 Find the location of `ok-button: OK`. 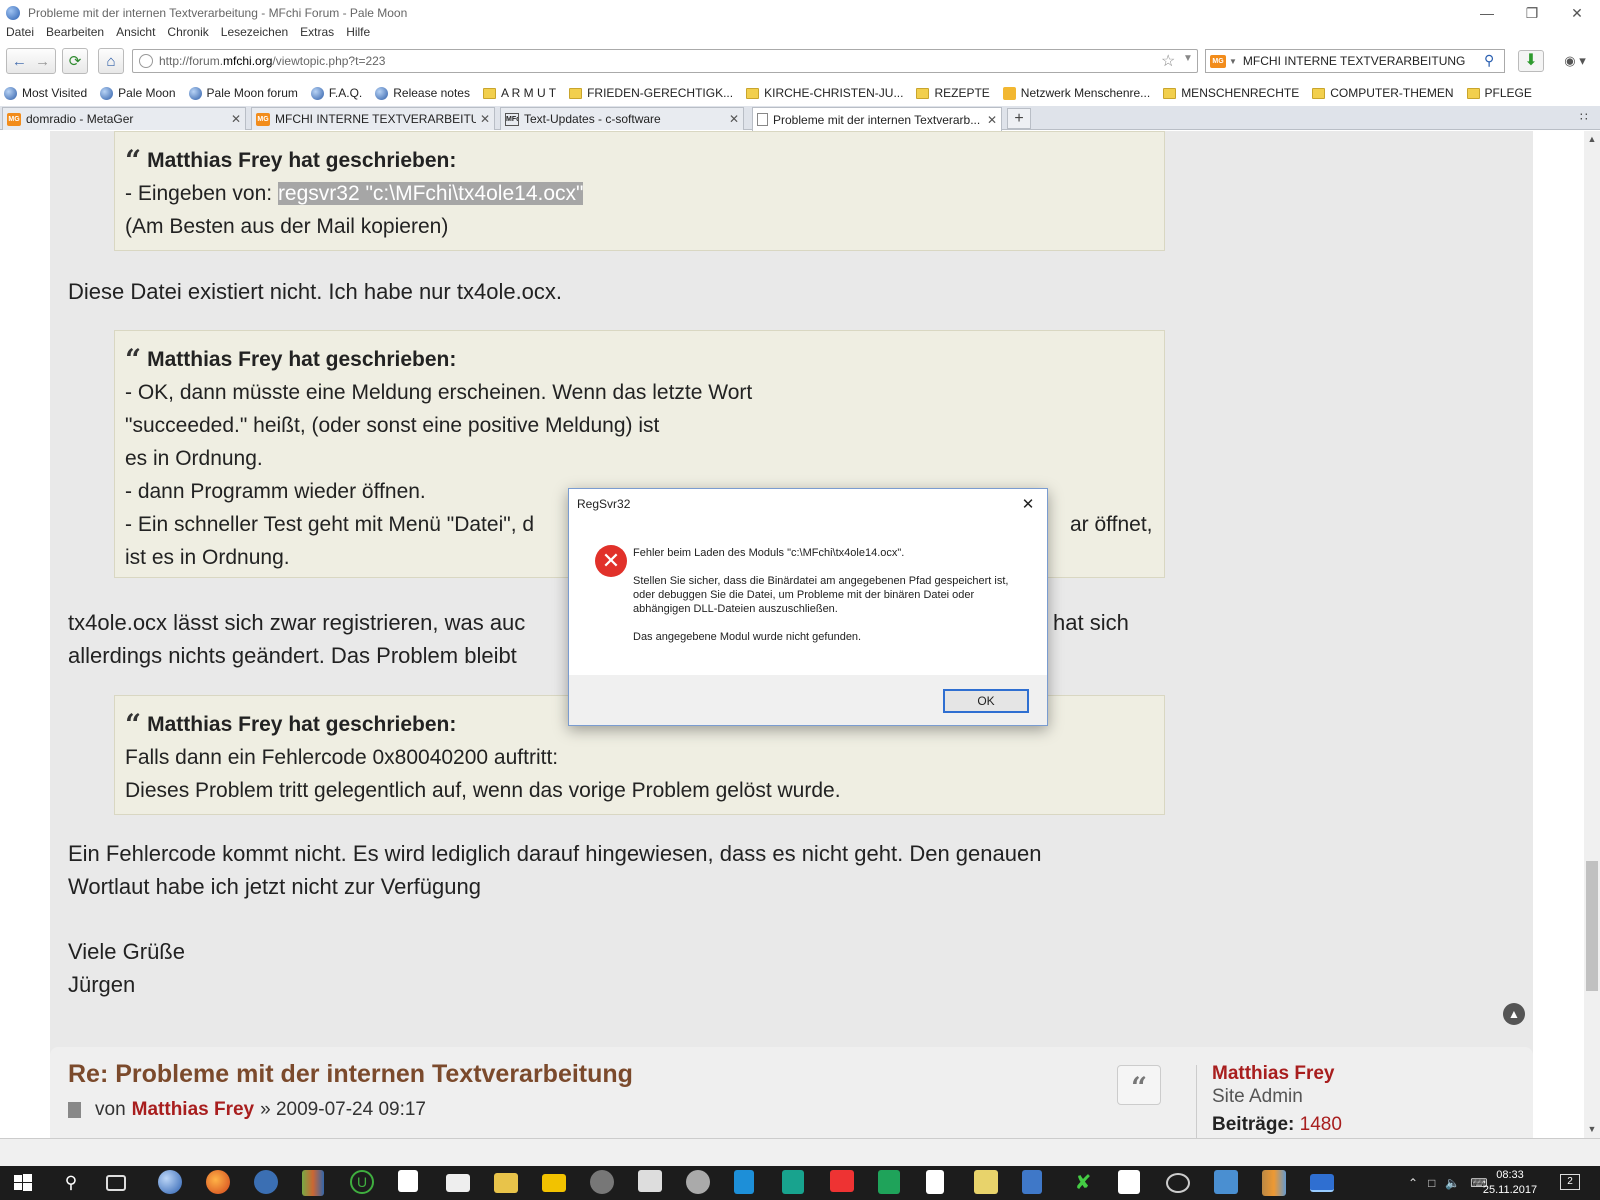

ok-button: OK is located at coordinates (986, 701).